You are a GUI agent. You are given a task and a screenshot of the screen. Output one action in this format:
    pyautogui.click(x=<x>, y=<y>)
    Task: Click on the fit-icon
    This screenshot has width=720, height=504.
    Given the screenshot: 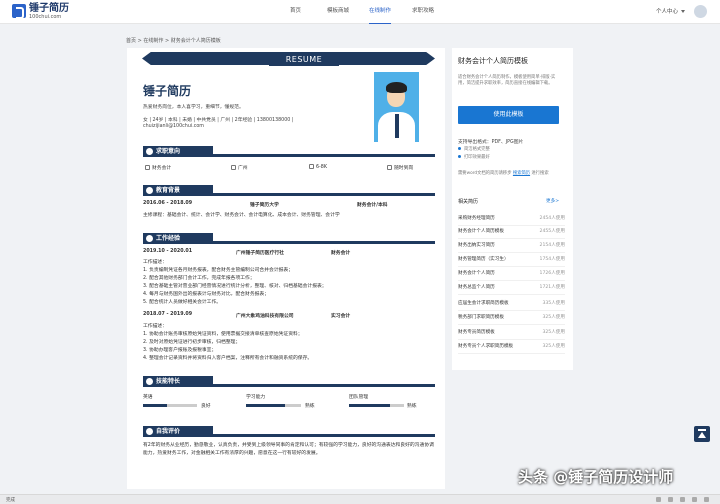 What is the action you would take?
    pyautogui.click(x=670, y=499)
    